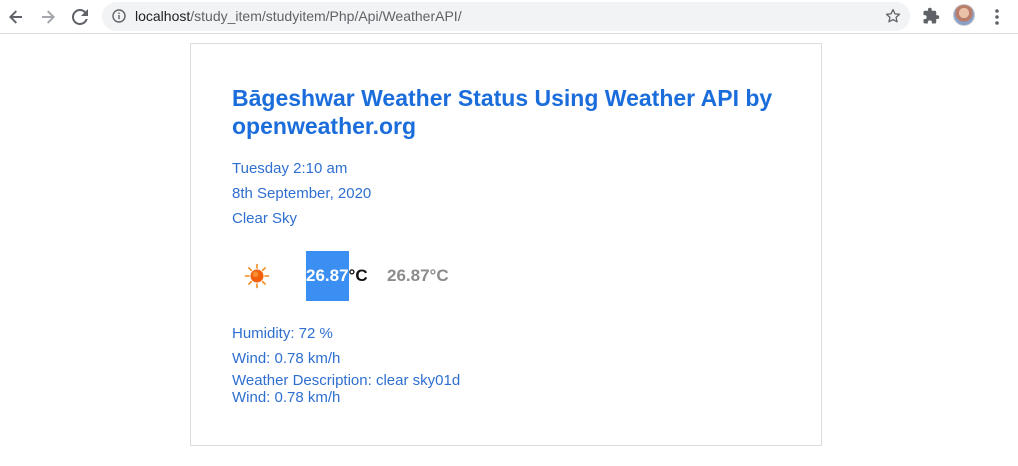 This screenshot has height=466, width=1018. I want to click on forward-arrow-icon, so click(48, 17).